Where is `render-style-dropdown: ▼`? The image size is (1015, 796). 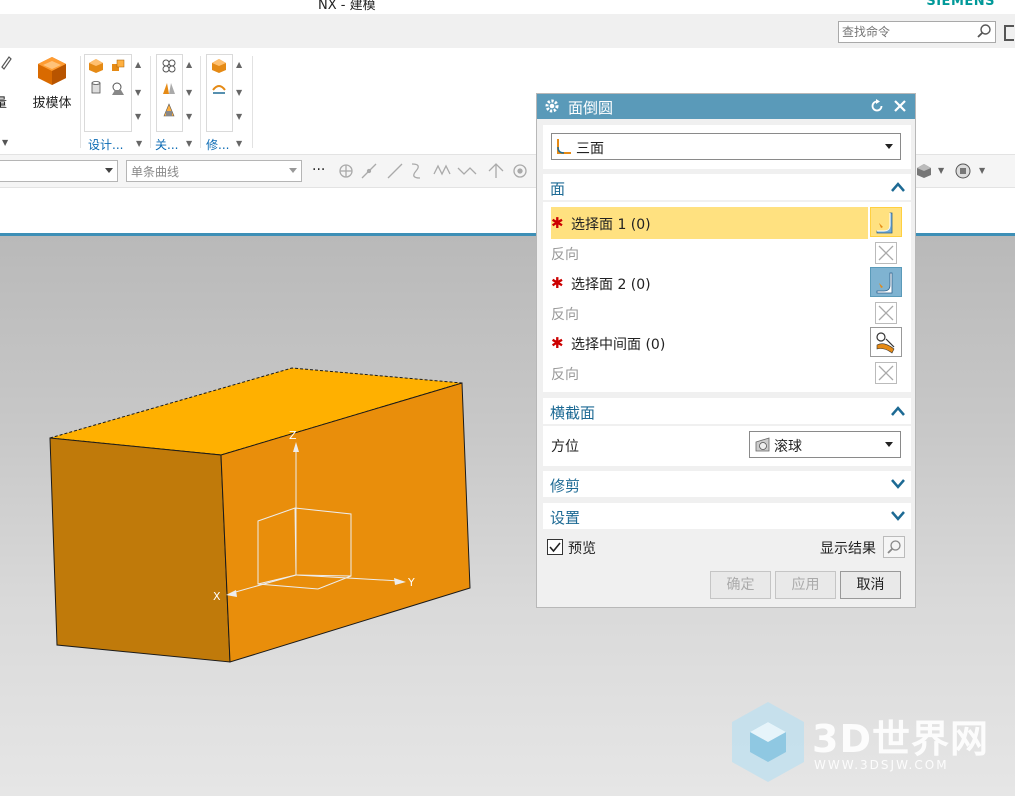
render-style-dropdown: ▼ is located at coordinates (941, 170).